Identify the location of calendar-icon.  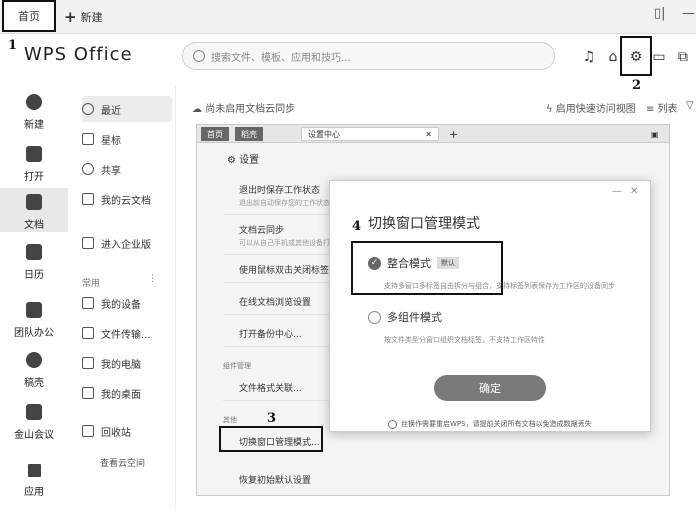
(34, 252).